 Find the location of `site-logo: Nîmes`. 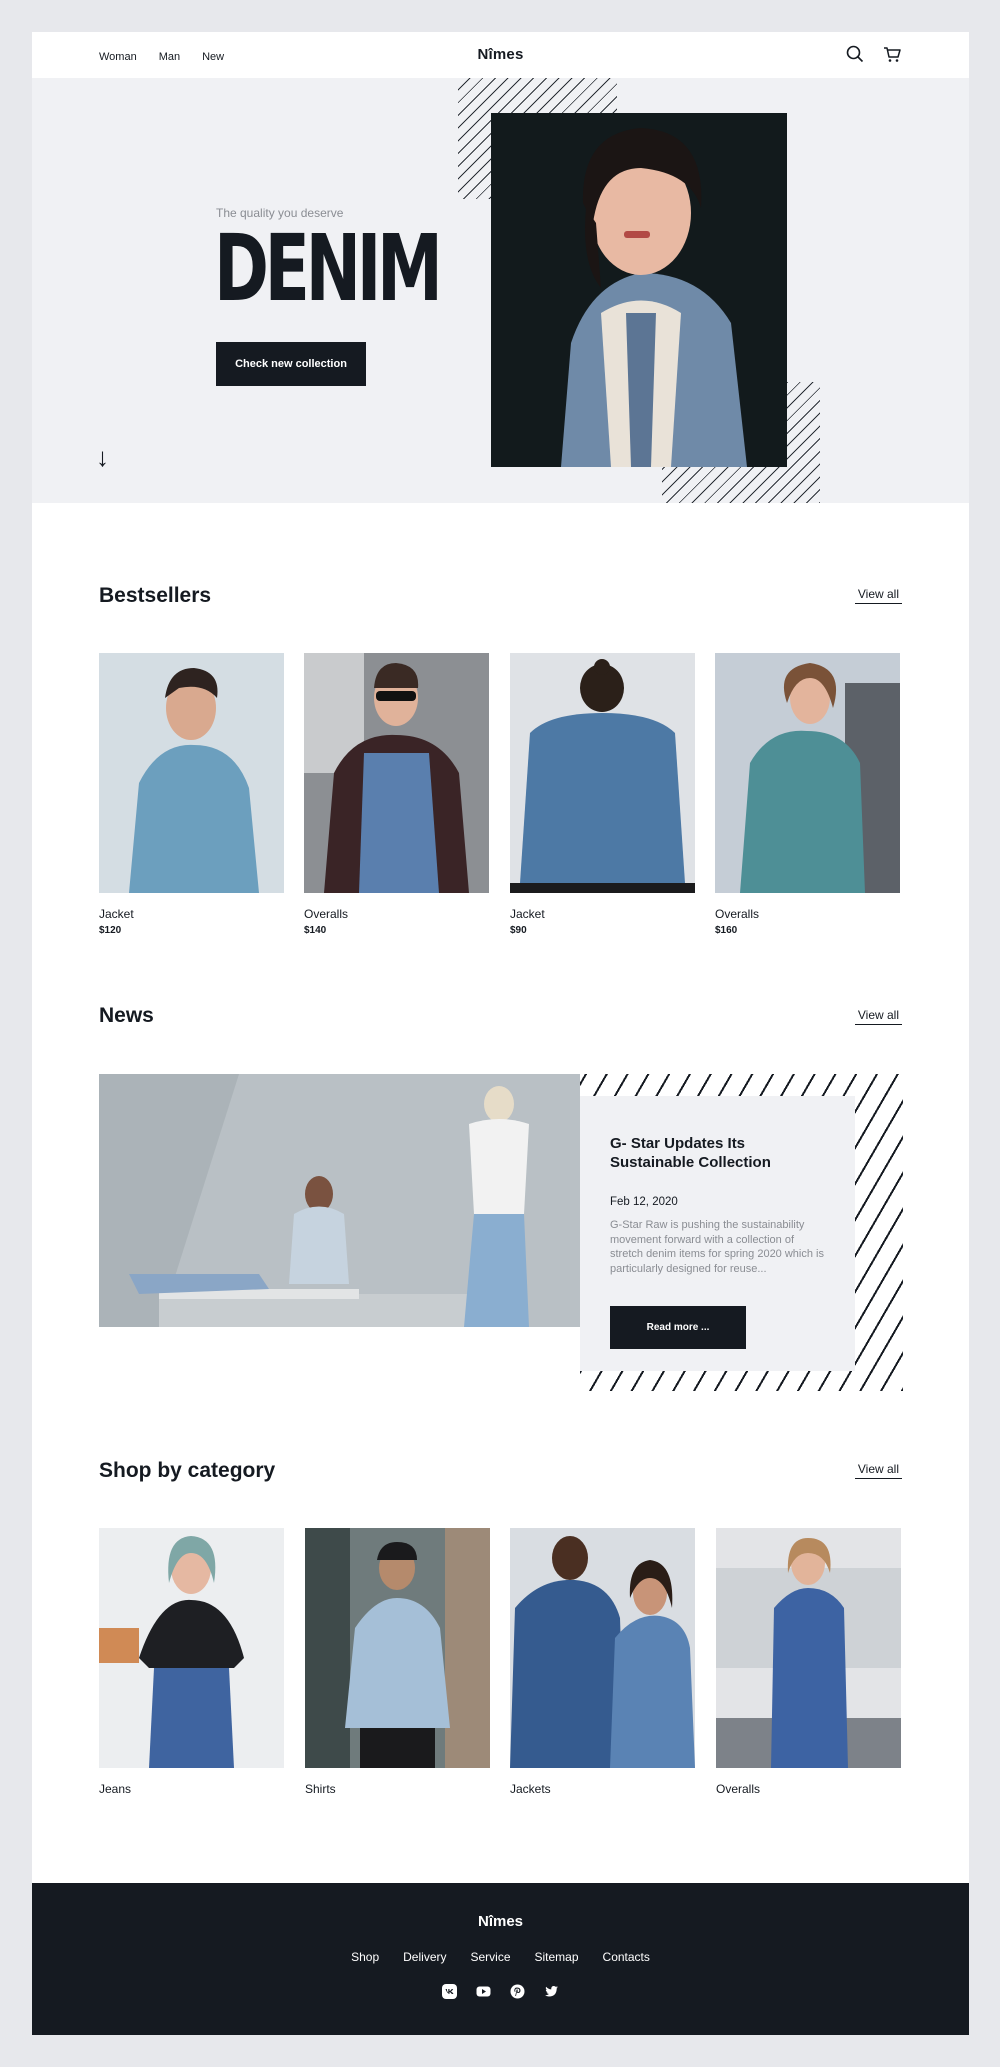

site-logo: Nîmes is located at coordinates (500, 54).